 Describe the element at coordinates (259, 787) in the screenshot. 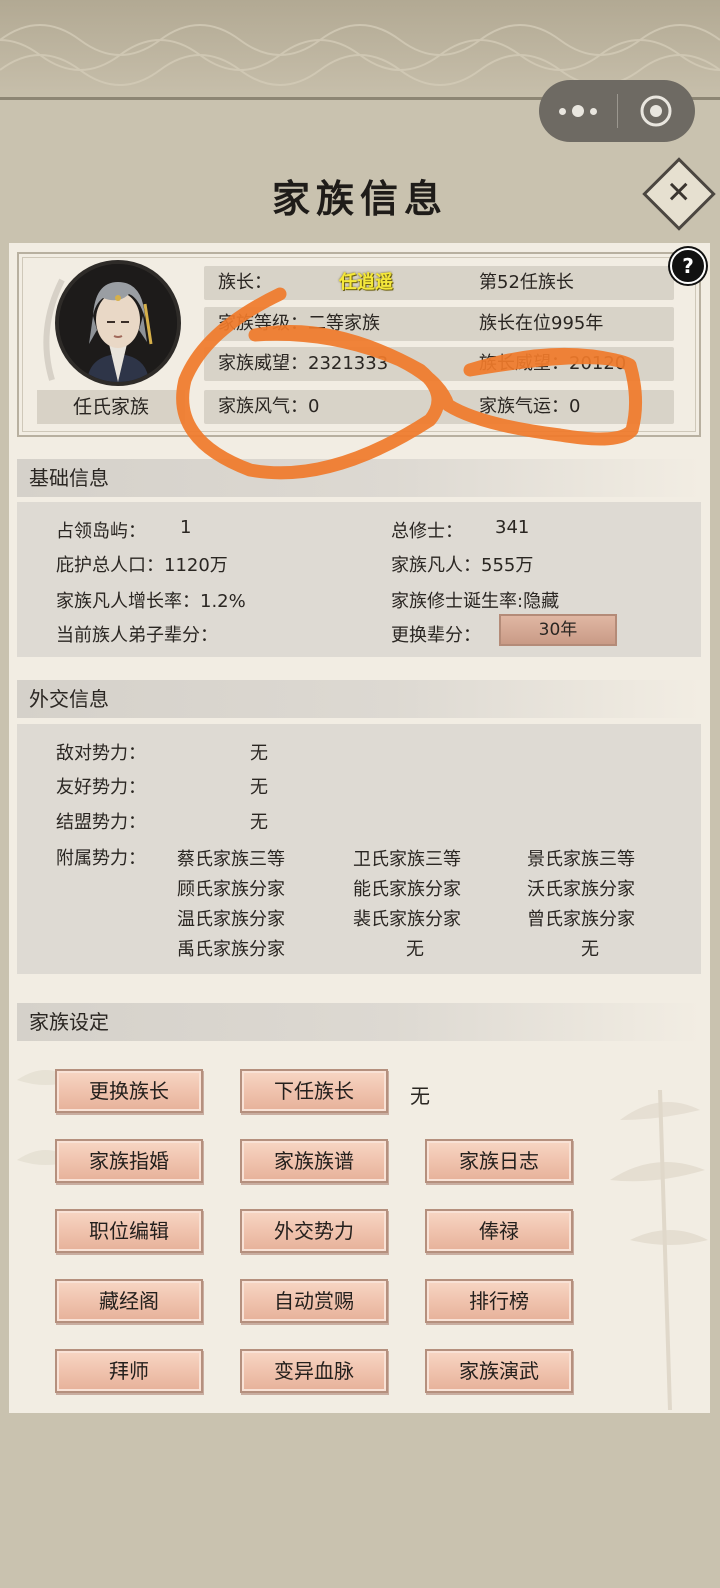

I see `friendly-value: 无` at that location.